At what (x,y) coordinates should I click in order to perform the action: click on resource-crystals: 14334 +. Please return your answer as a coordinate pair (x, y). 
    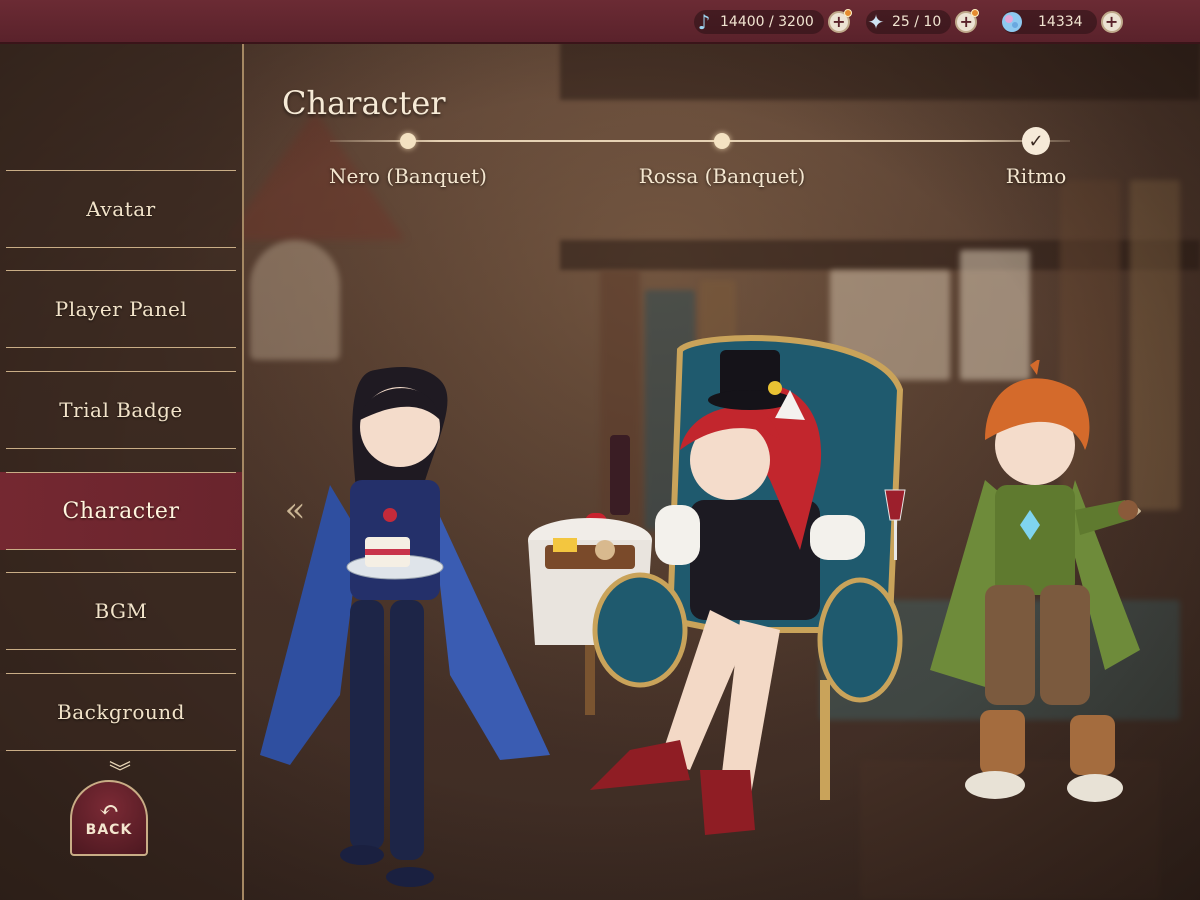
    Looking at the image, I should click on (1062, 22).